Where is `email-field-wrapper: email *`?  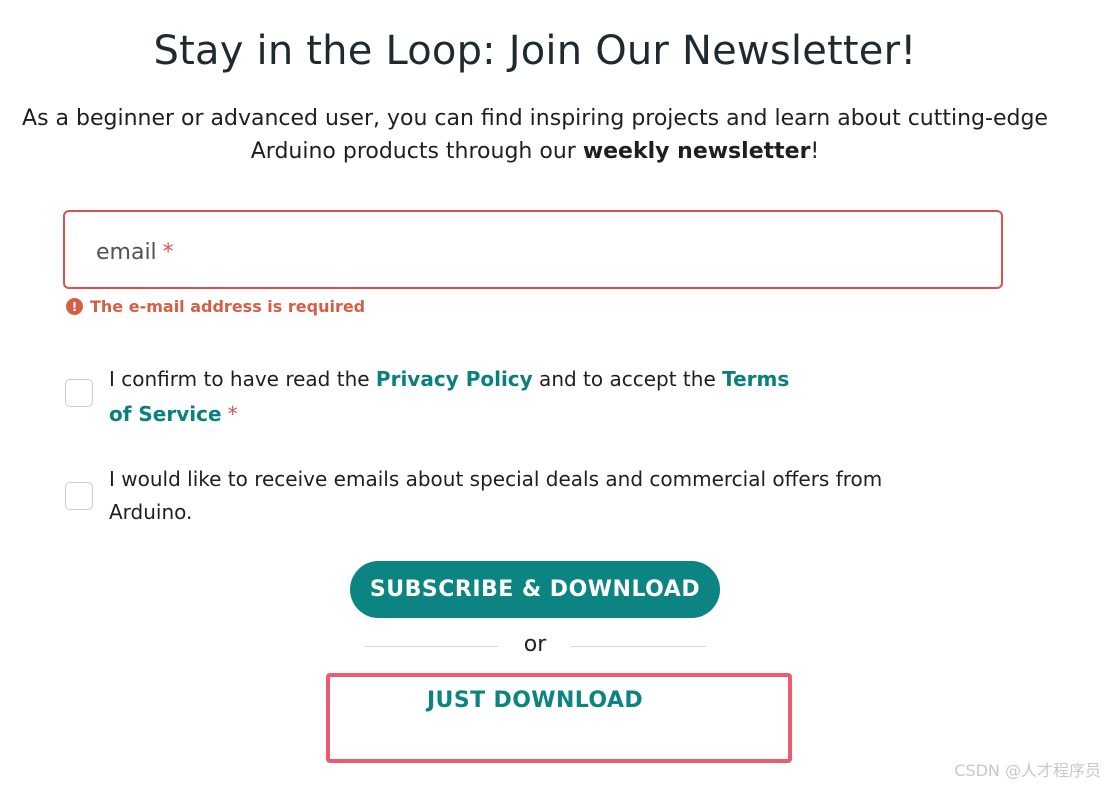
email-field-wrapper: email * is located at coordinates (533, 249).